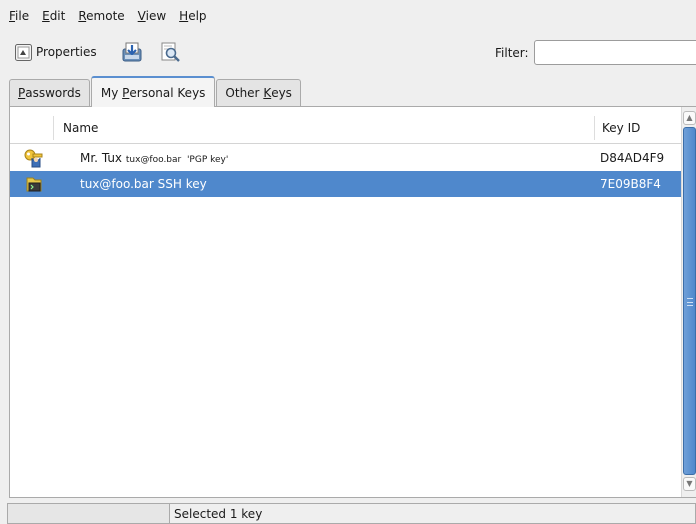 This screenshot has height=524, width=696. I want to click on pgp-key-icon, so click(33, 158).